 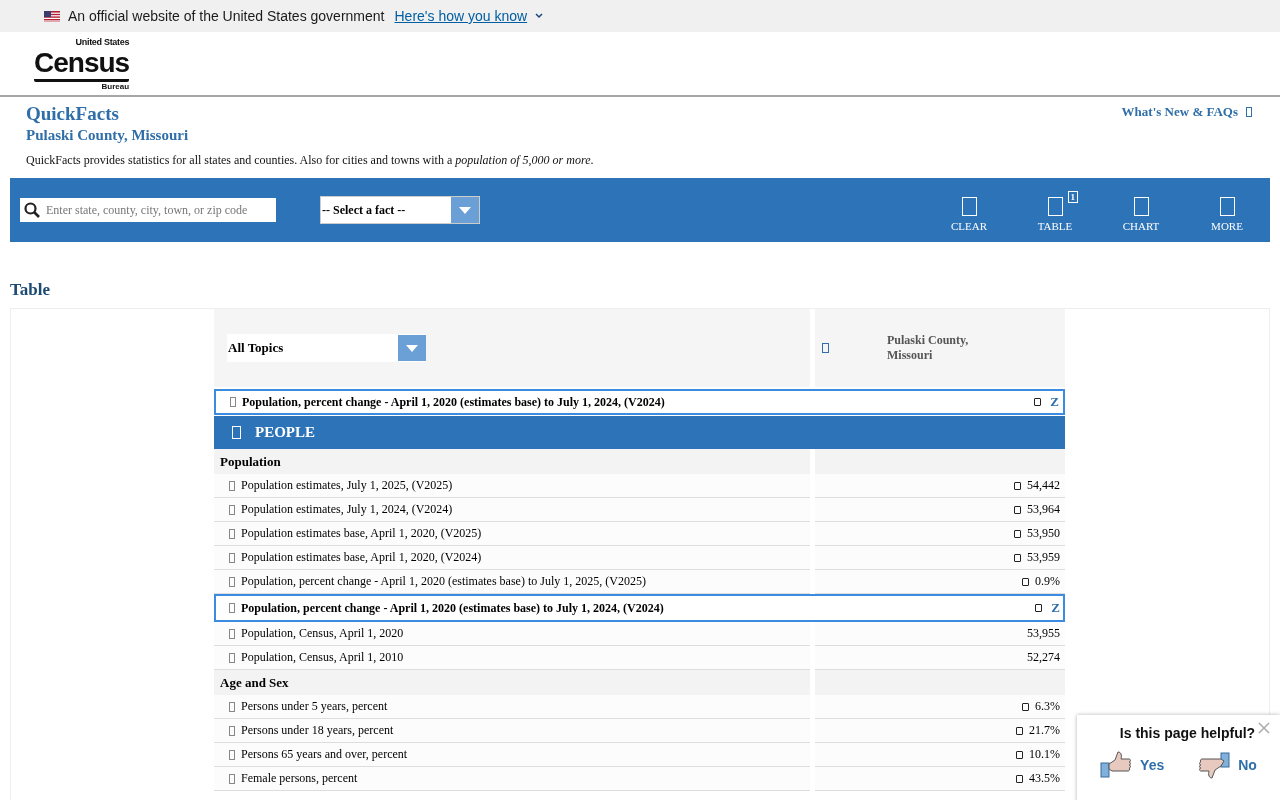 I want to click on no-button: No, so click(x=1227, y=765).